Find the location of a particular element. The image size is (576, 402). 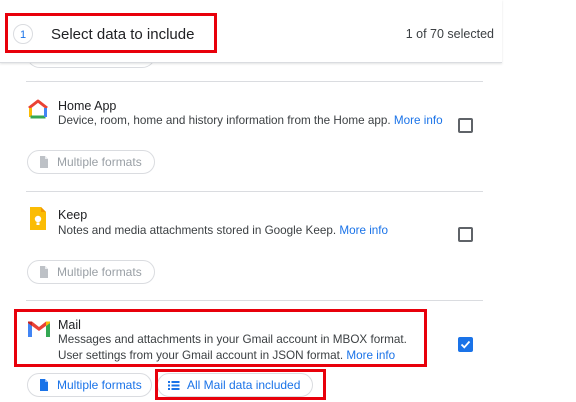

gmail-icon is located at coordinates (39, 329).